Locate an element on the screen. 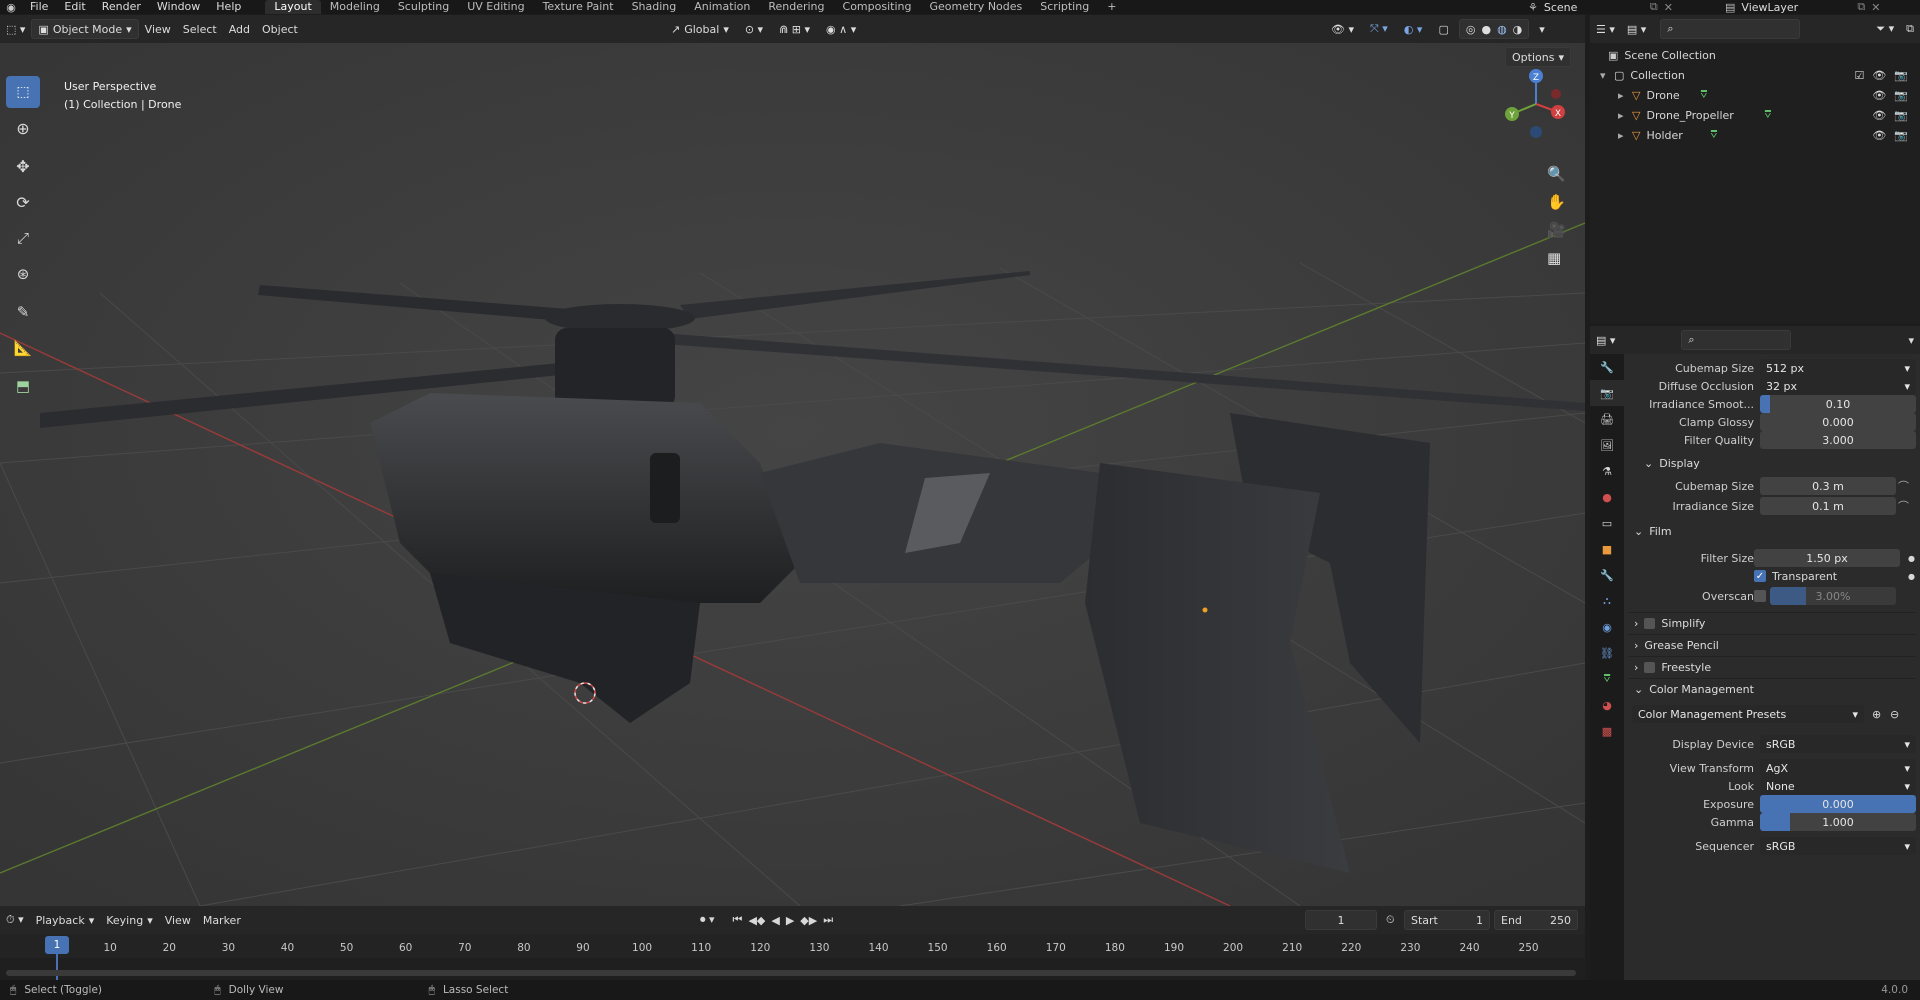 The height and width of the screenshot is (1000, 1920). shading-options-chevron-icon: ▾ is located at coordinates (1542, 29).